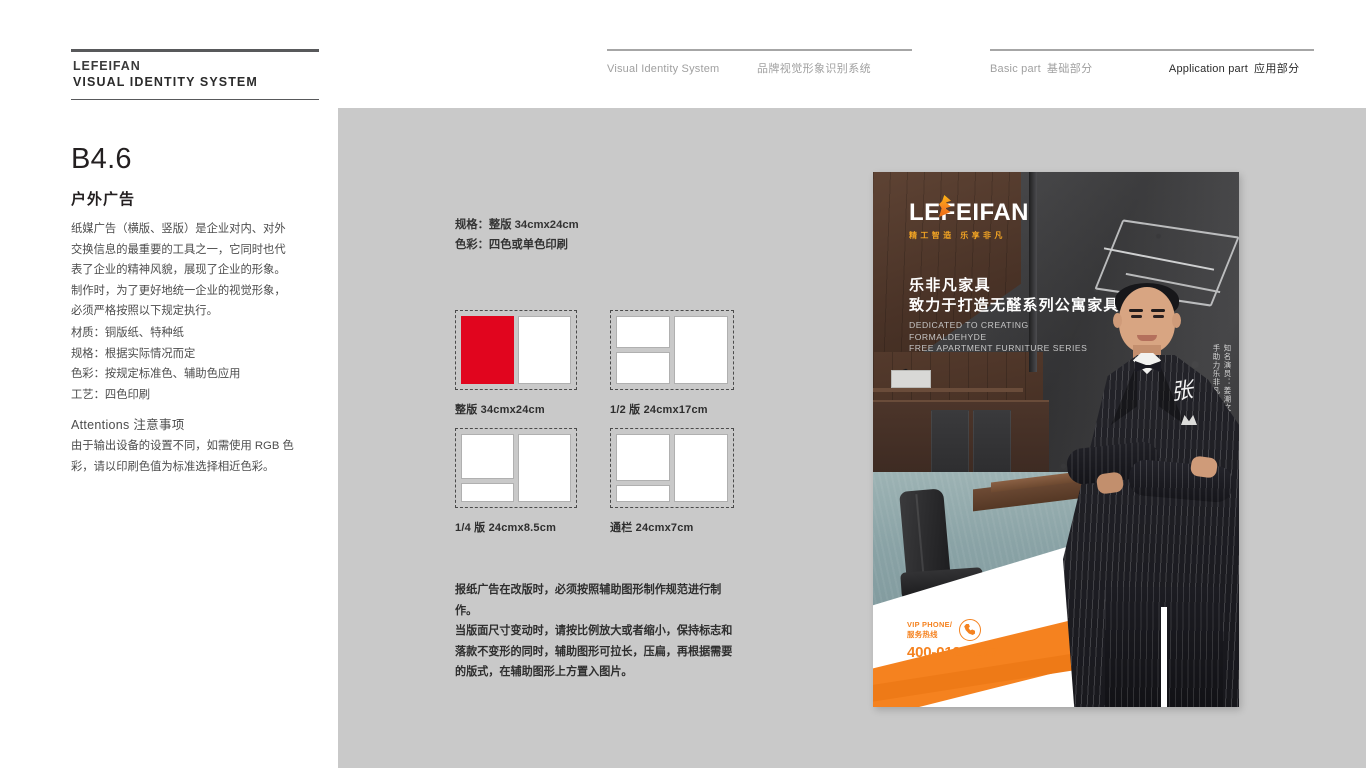  I want to click on model-head, so click(1147, 320).